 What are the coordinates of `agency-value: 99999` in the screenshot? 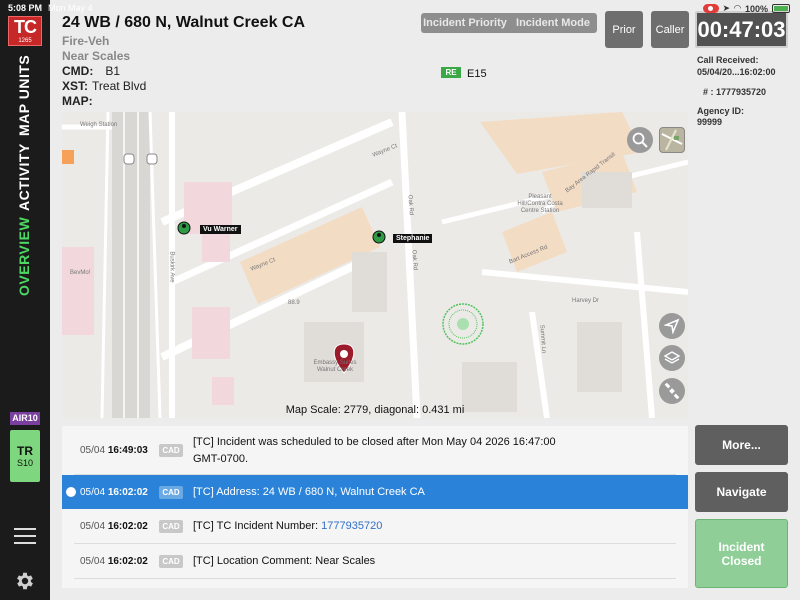 It's located at (710, 122).